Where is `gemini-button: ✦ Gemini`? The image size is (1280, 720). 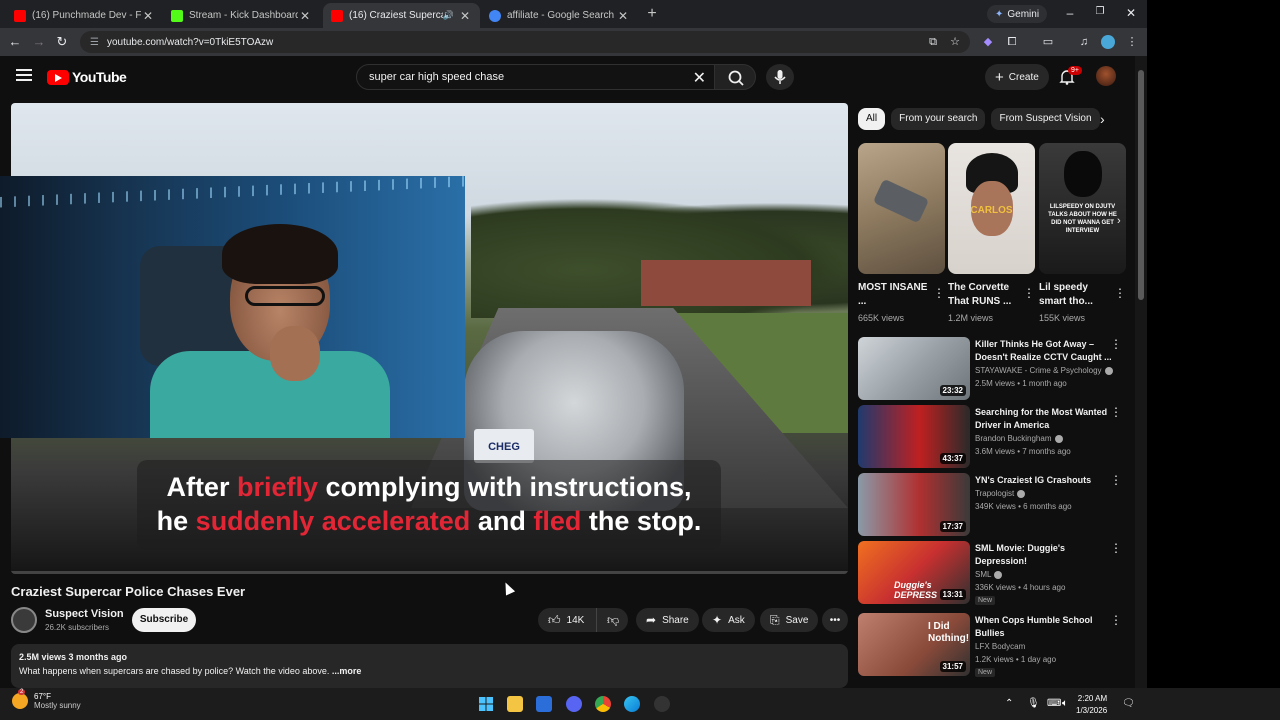 gemini-button: ✦ Gemini is located at coordinates (1017, 14).